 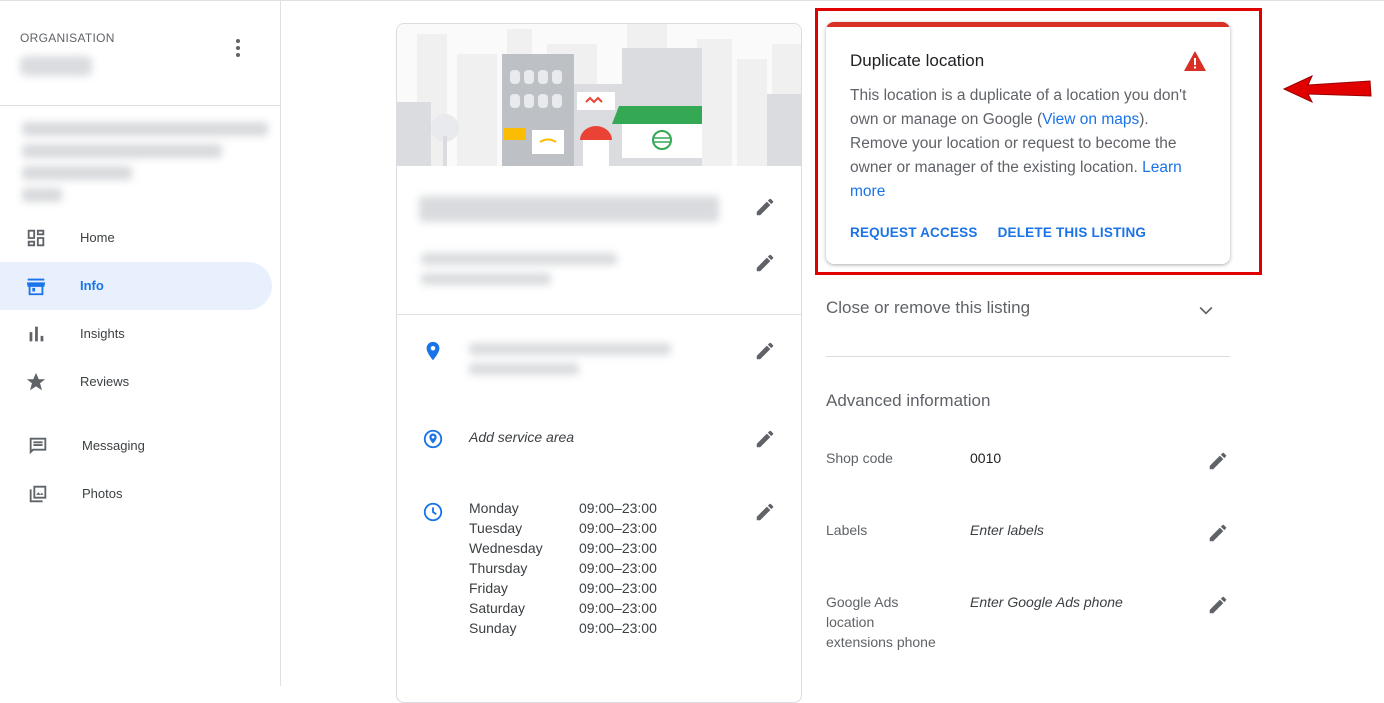 I want to click on chat-icon, so click(x=38, y=446).